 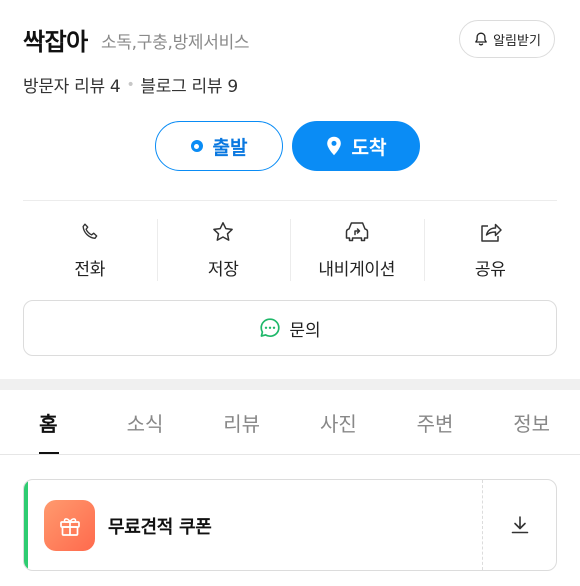 I want to click on tab-bar: 홈 소식 리뷰 사진 주변 정보, so click(x=290, y=422).